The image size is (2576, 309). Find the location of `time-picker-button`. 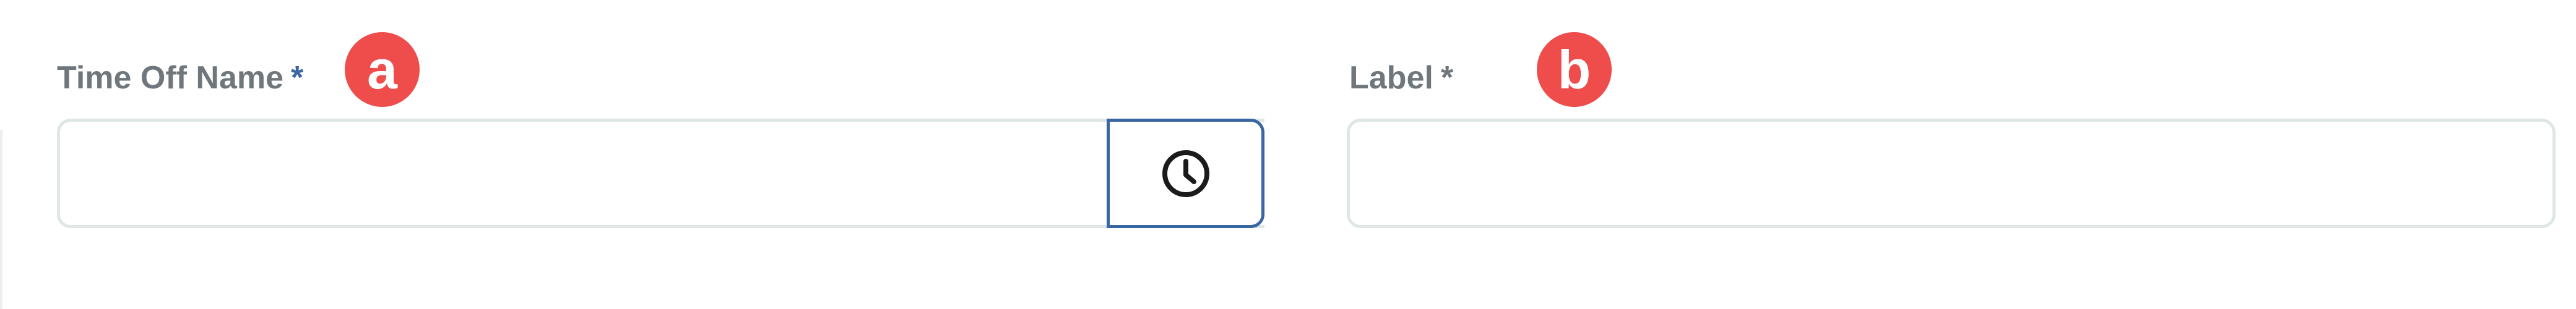

time-picker-button is located at coordinates (1185, 174).